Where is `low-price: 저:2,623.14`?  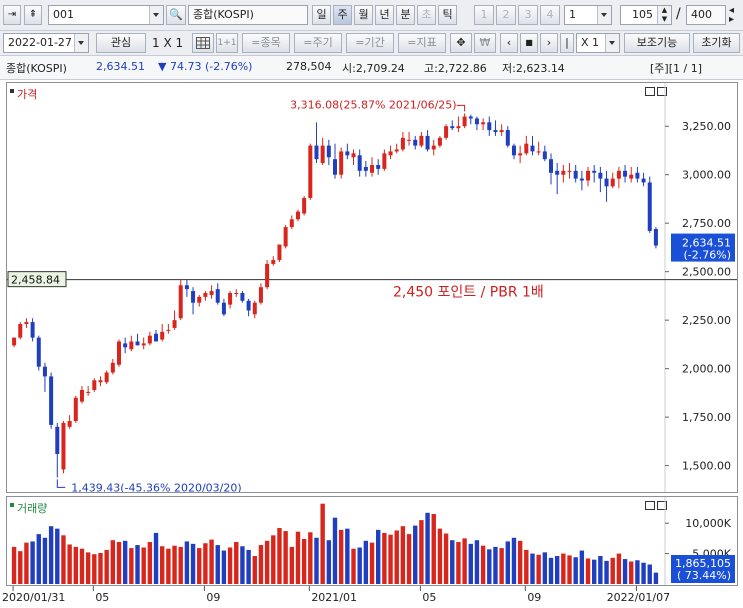
low-price: 저:2,623.14 is located at coordinates (533, 68).